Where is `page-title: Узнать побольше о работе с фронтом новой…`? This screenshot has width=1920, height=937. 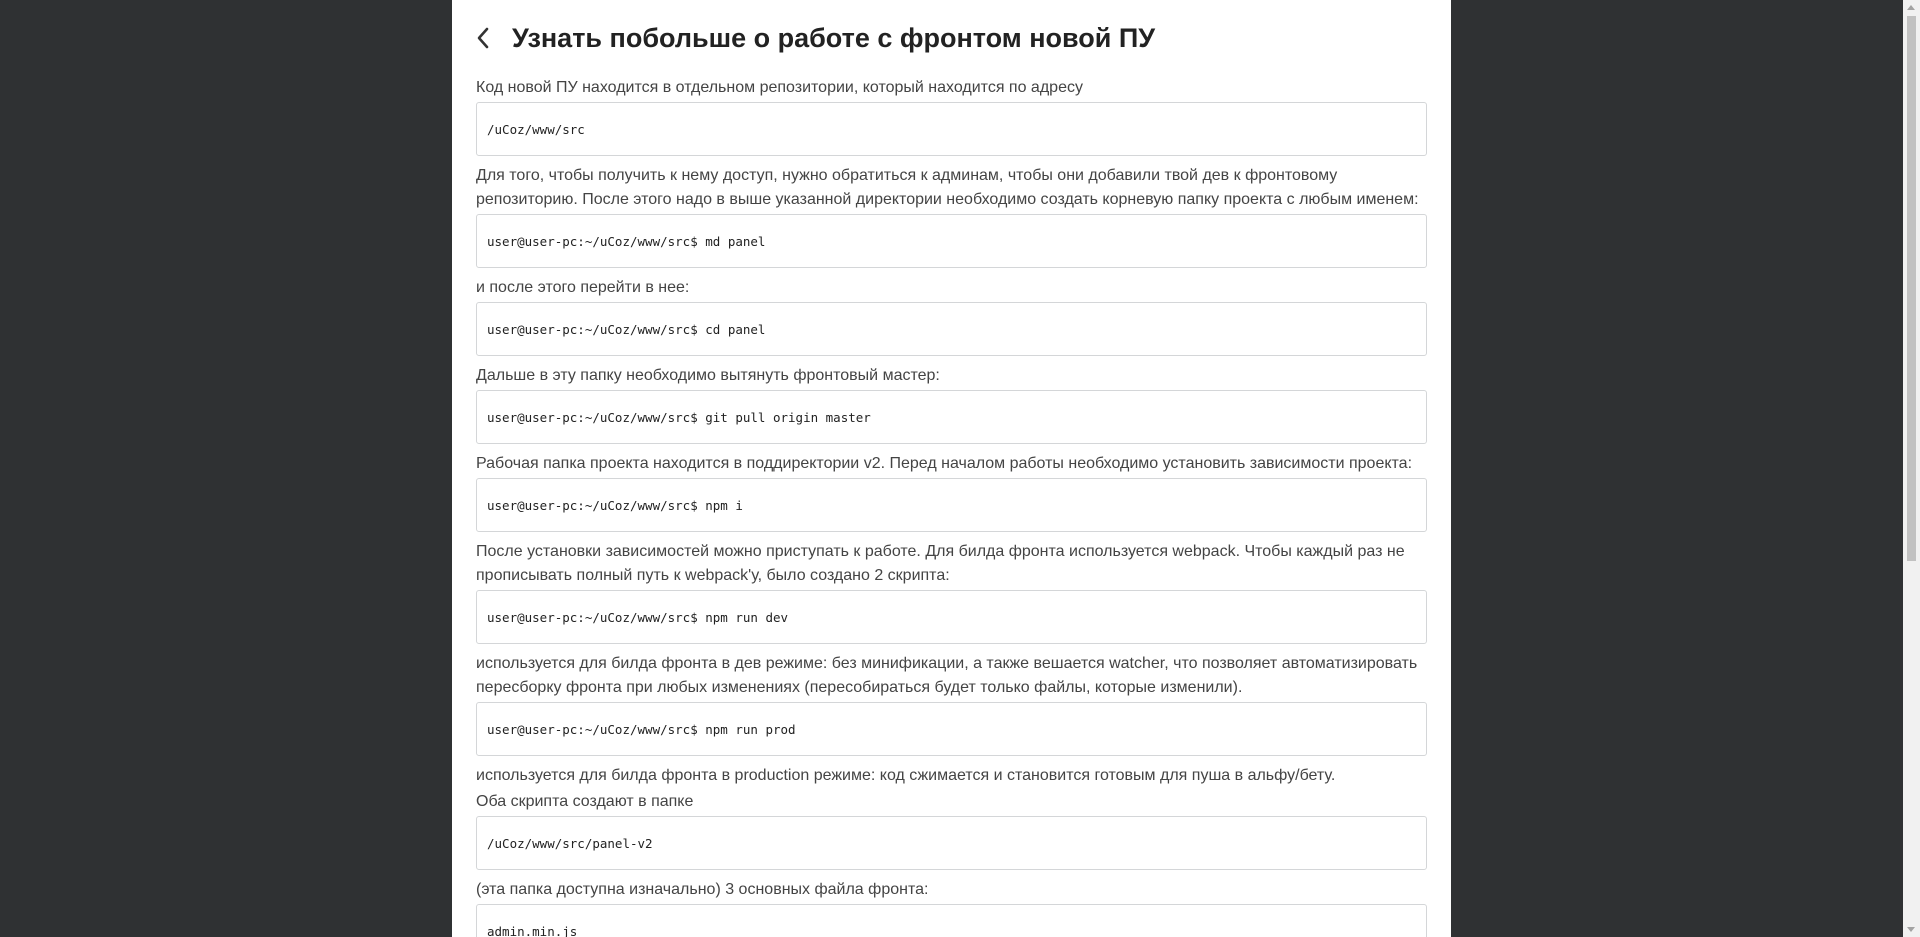 page-title: Узнать побольше о работе с фронтом новой… is located at coordinates (834, 37).